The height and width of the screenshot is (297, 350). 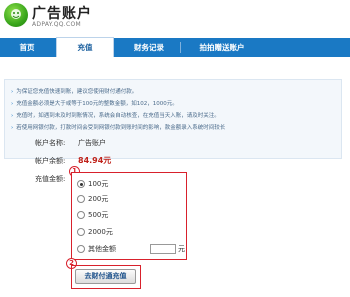 What do you see at coordinates (100, 232) in the screenshot?
I see `amount-option-label: 2000元` at bounding box center [100, 232].